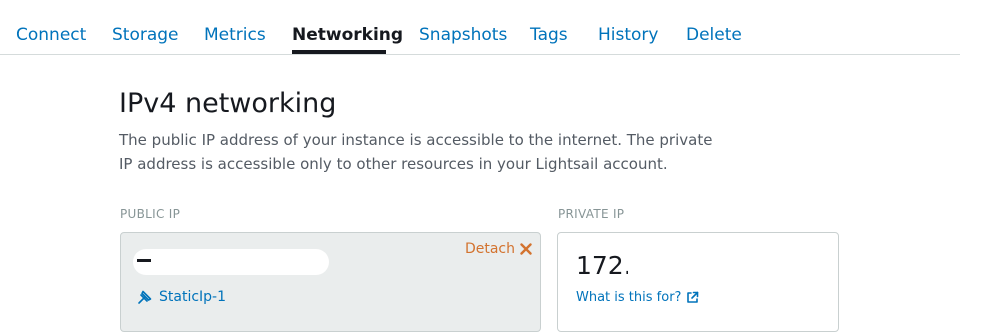 This screenshot has height=332, width=990. What do you see at coordinates (714, 35) in the screenshot?
I see `tab-delete: Delete` at bounding box center [714, 35].